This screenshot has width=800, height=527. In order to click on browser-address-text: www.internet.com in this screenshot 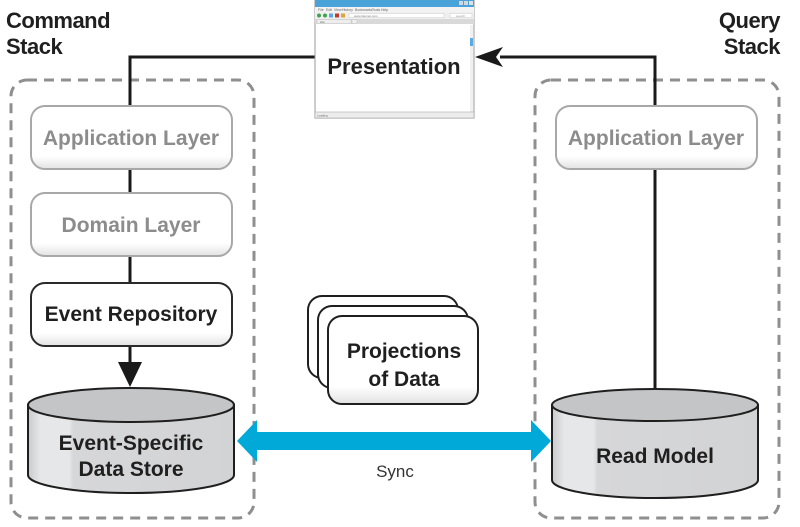, I will do `click(366, 16)`.